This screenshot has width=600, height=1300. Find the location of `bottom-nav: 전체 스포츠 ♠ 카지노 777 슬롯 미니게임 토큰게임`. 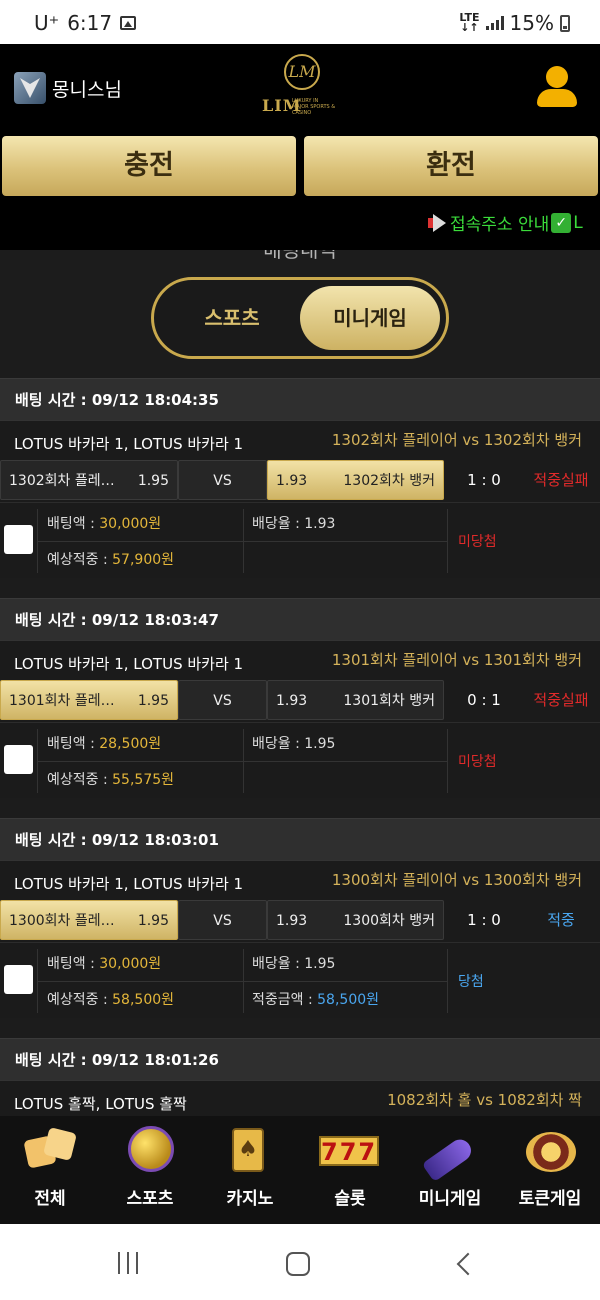

bottom-nav: 전체 스포츠 ♠ 카지노 777 슬롯 미니게임 토큰게임 is located at coordinates (300, 1170).